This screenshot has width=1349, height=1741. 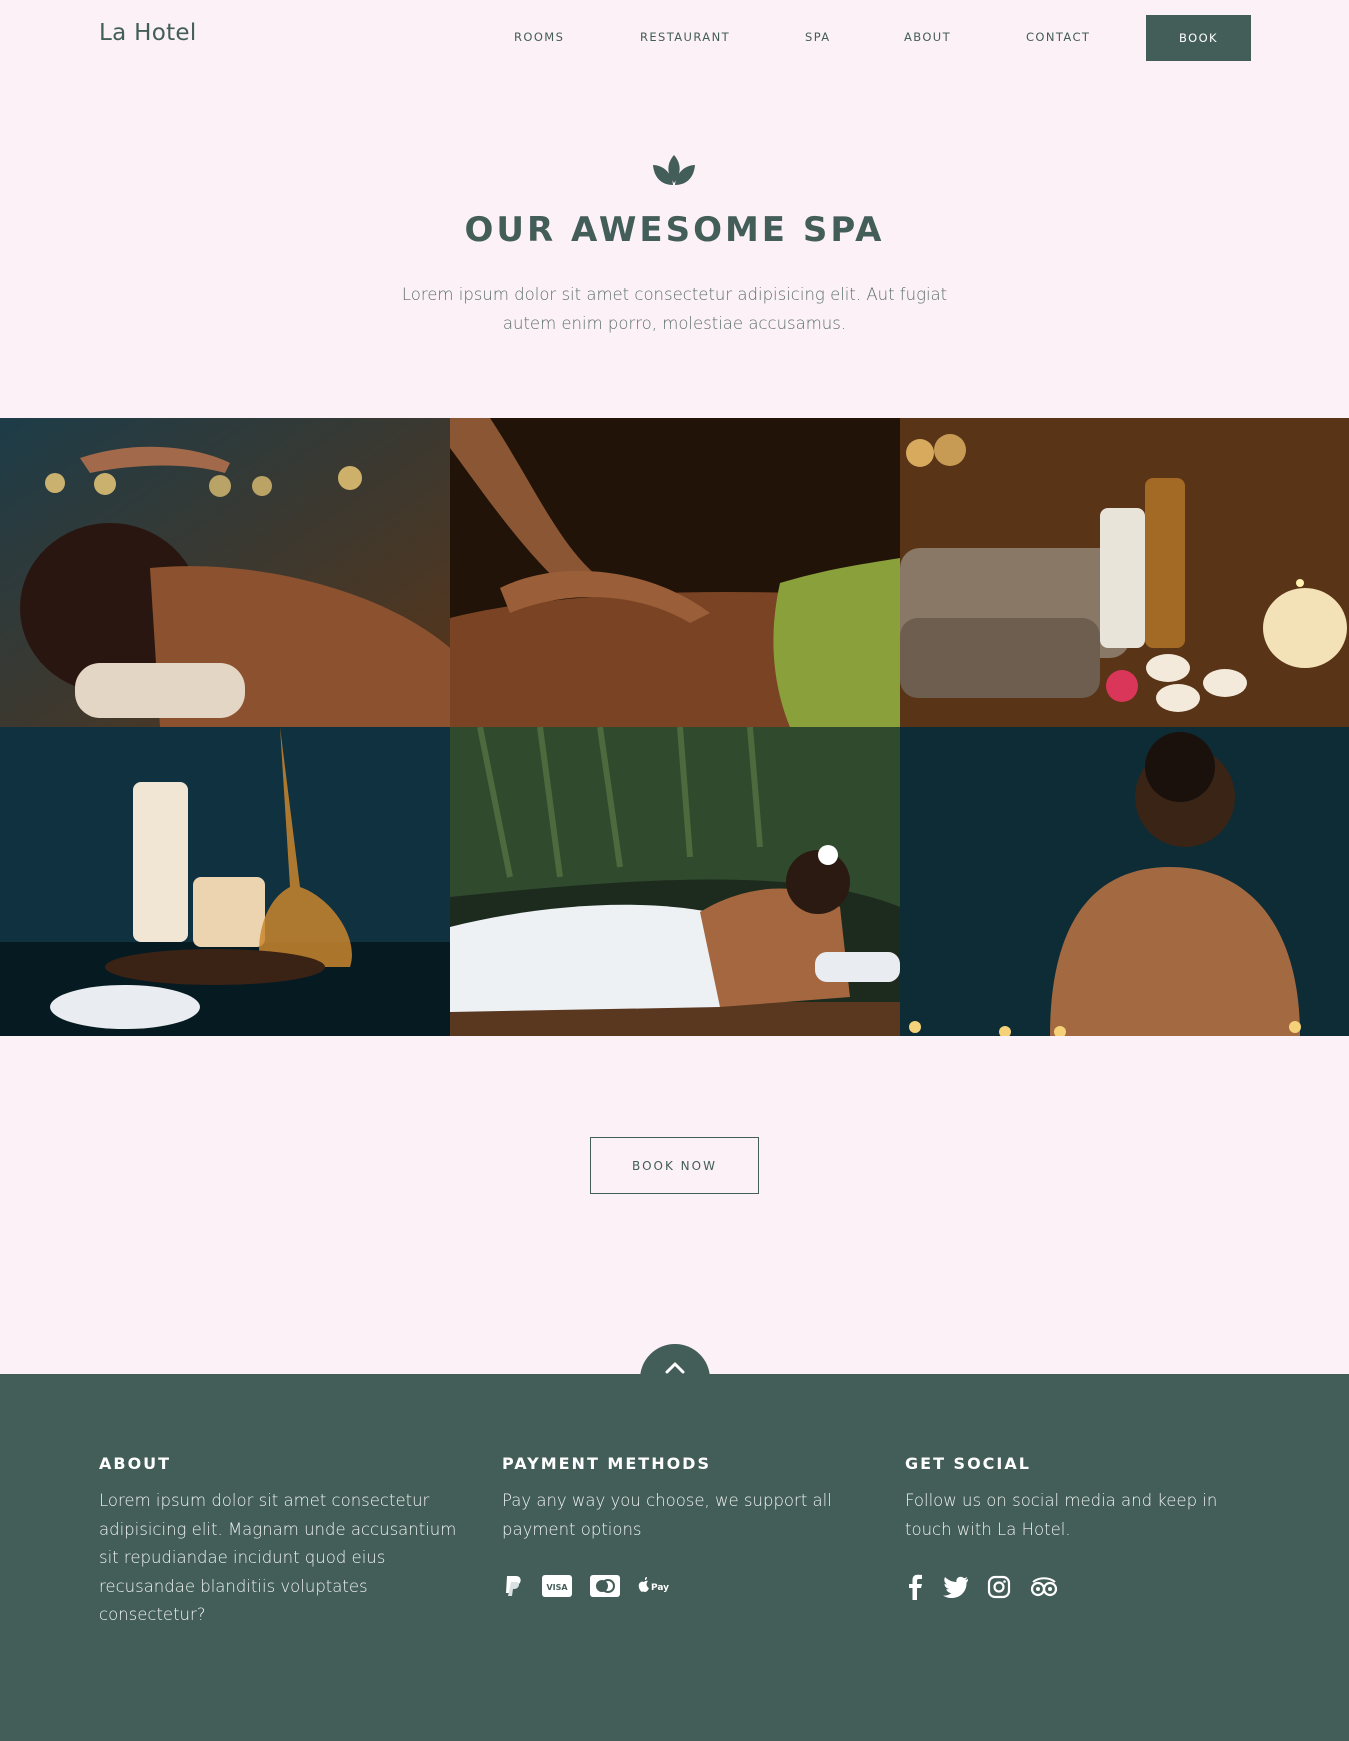 What do you see at coordinates (148, 33) in the screenshot?
I see `logo: La Hotel` at bounding box center [148, 33].